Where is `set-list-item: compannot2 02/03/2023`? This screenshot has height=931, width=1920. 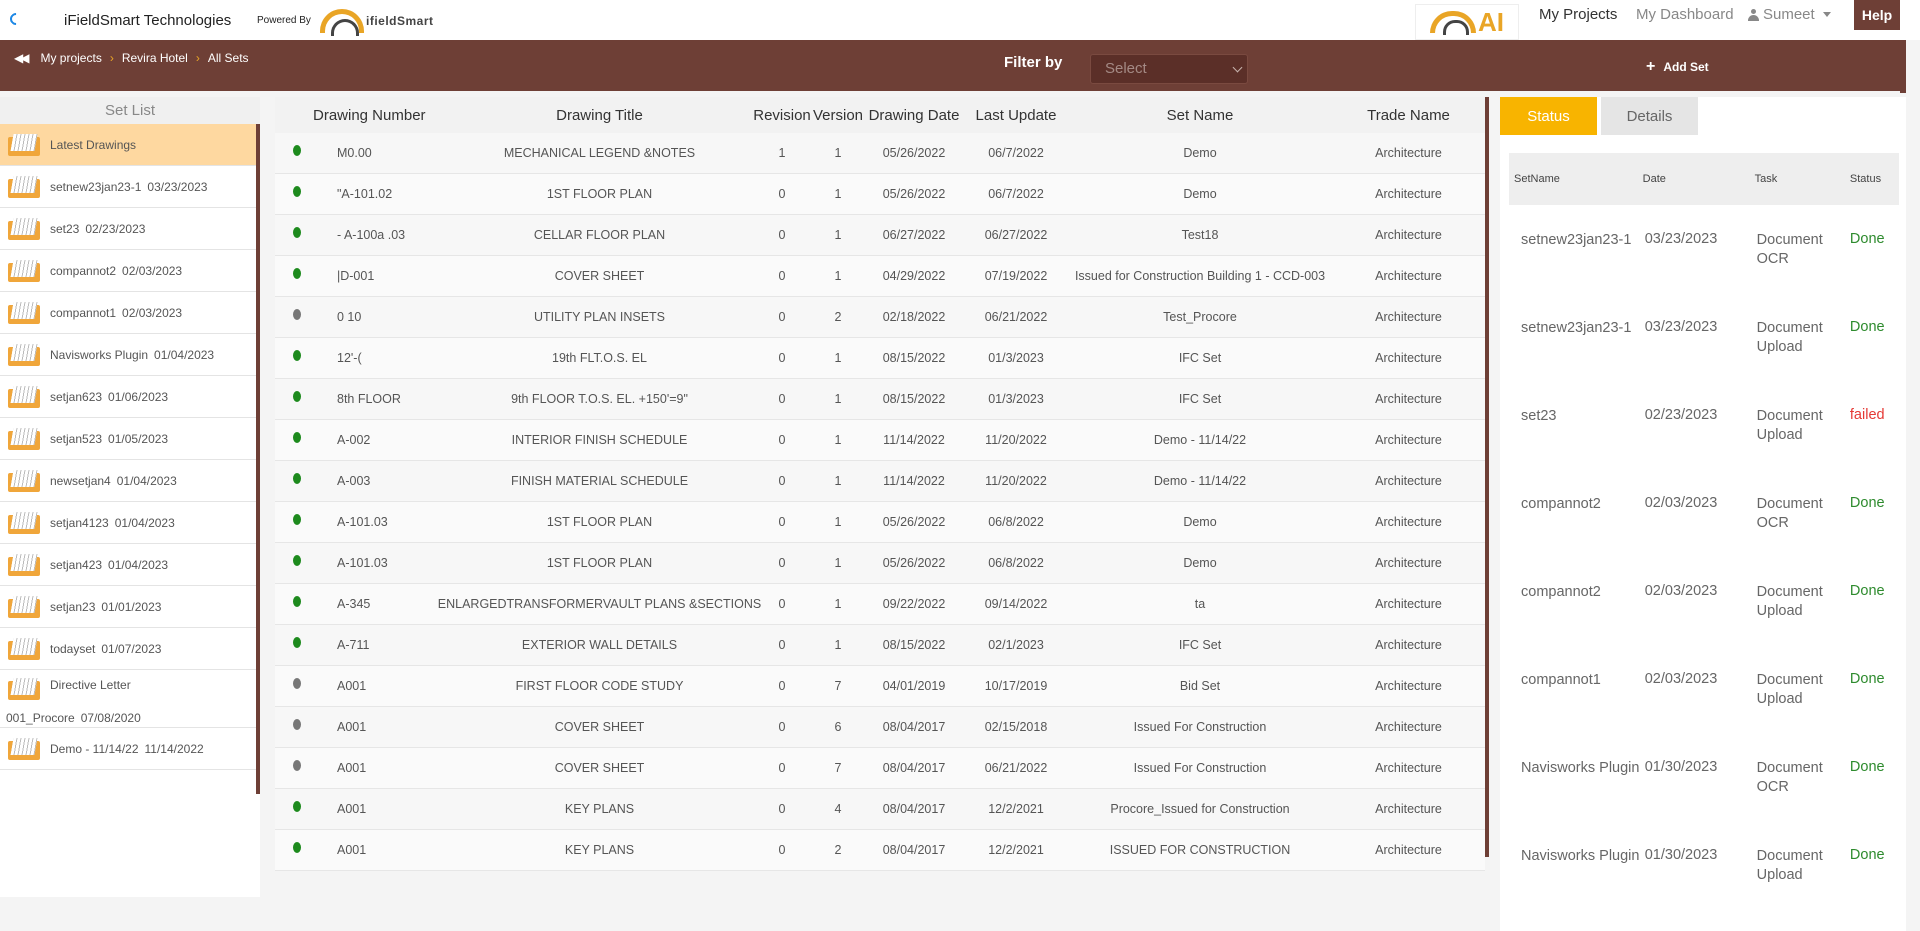
set-list-item: compannot2 02/03/2023 is located at coordinates (128, 271).